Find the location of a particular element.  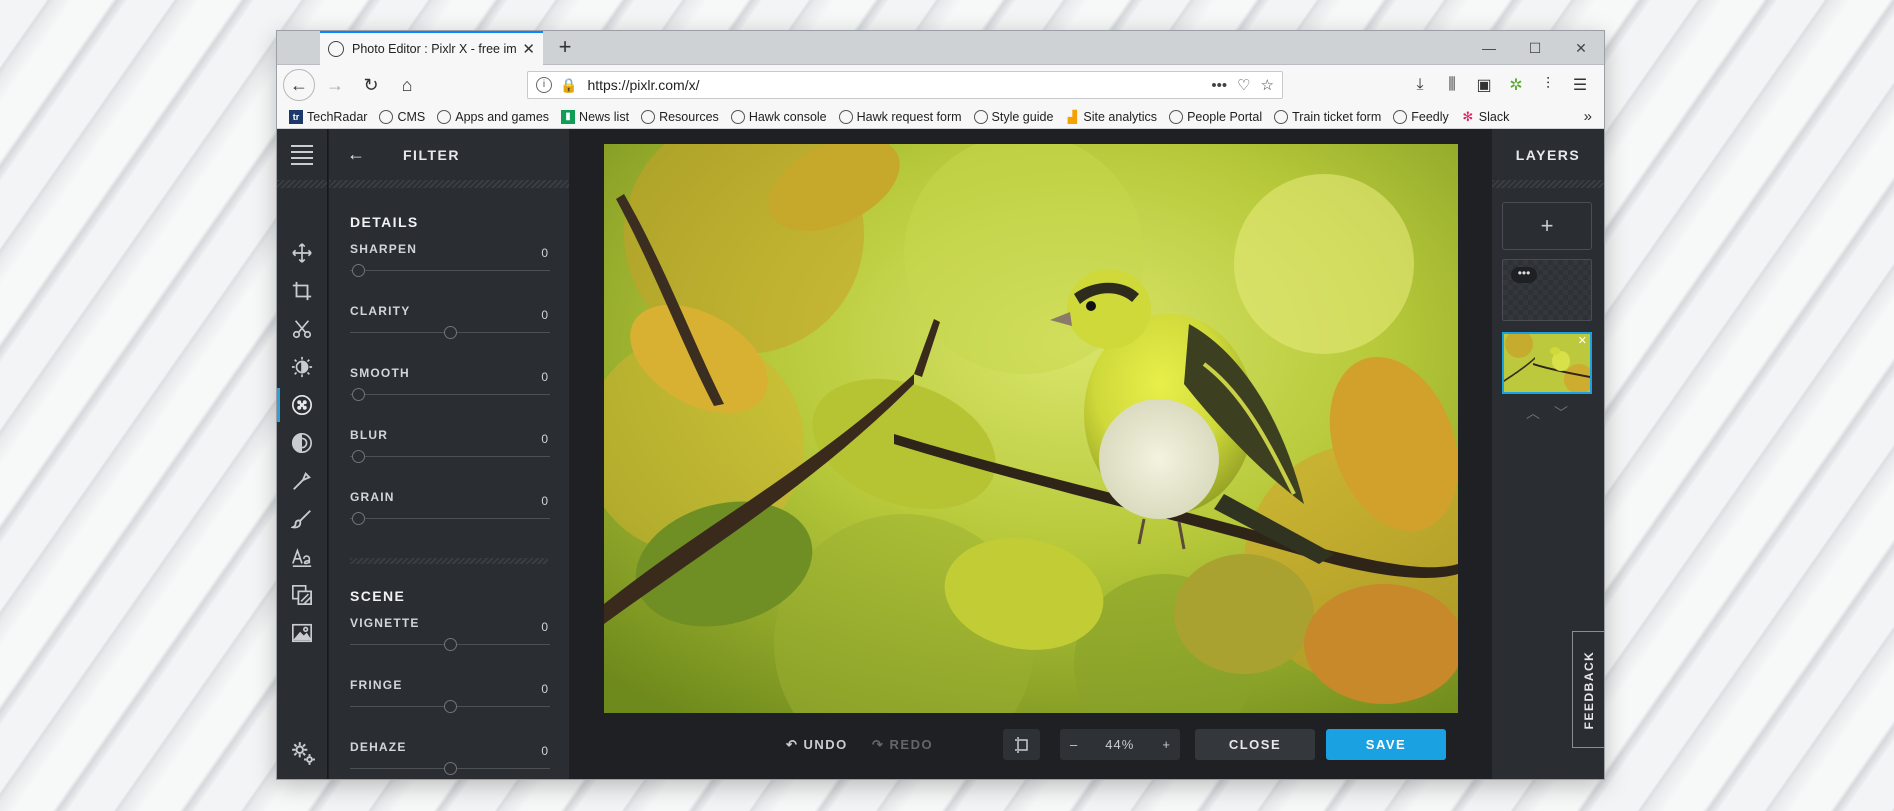

bookmark-item: Hawk request form is located at coordinates (900, 116).